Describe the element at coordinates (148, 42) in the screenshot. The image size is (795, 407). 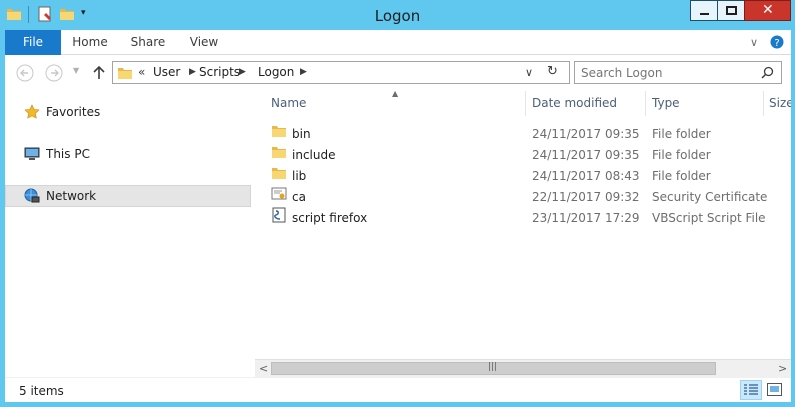
I see `tab-share: Share` at that location.